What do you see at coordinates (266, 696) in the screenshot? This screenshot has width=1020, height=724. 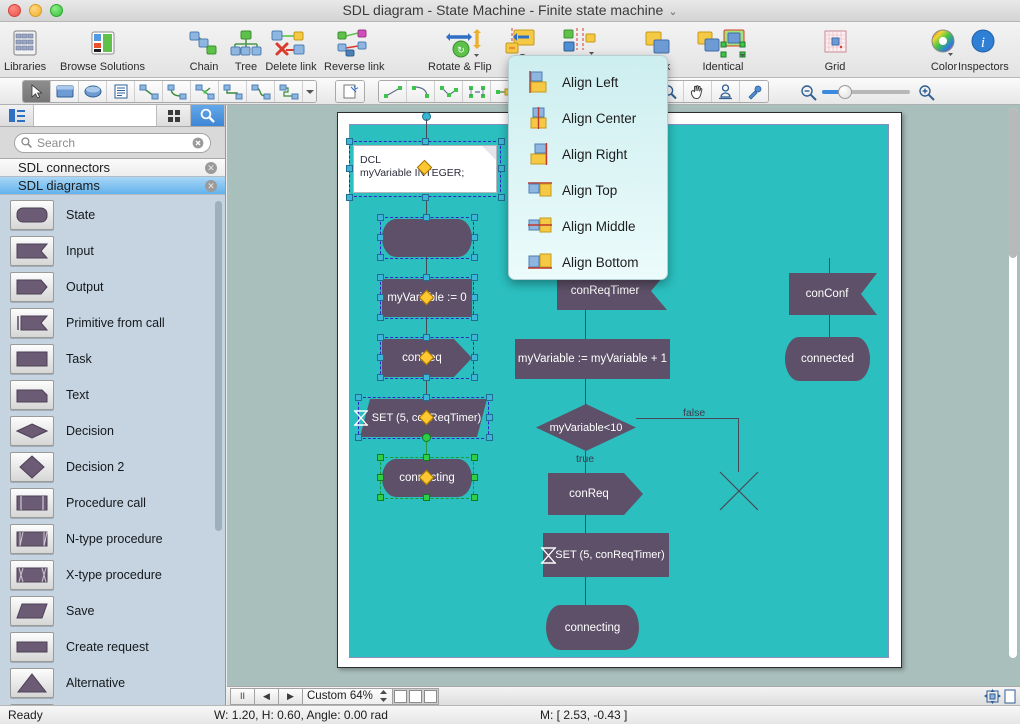 I see `previous-page-button: ◀` at bounding box center [266, 696].